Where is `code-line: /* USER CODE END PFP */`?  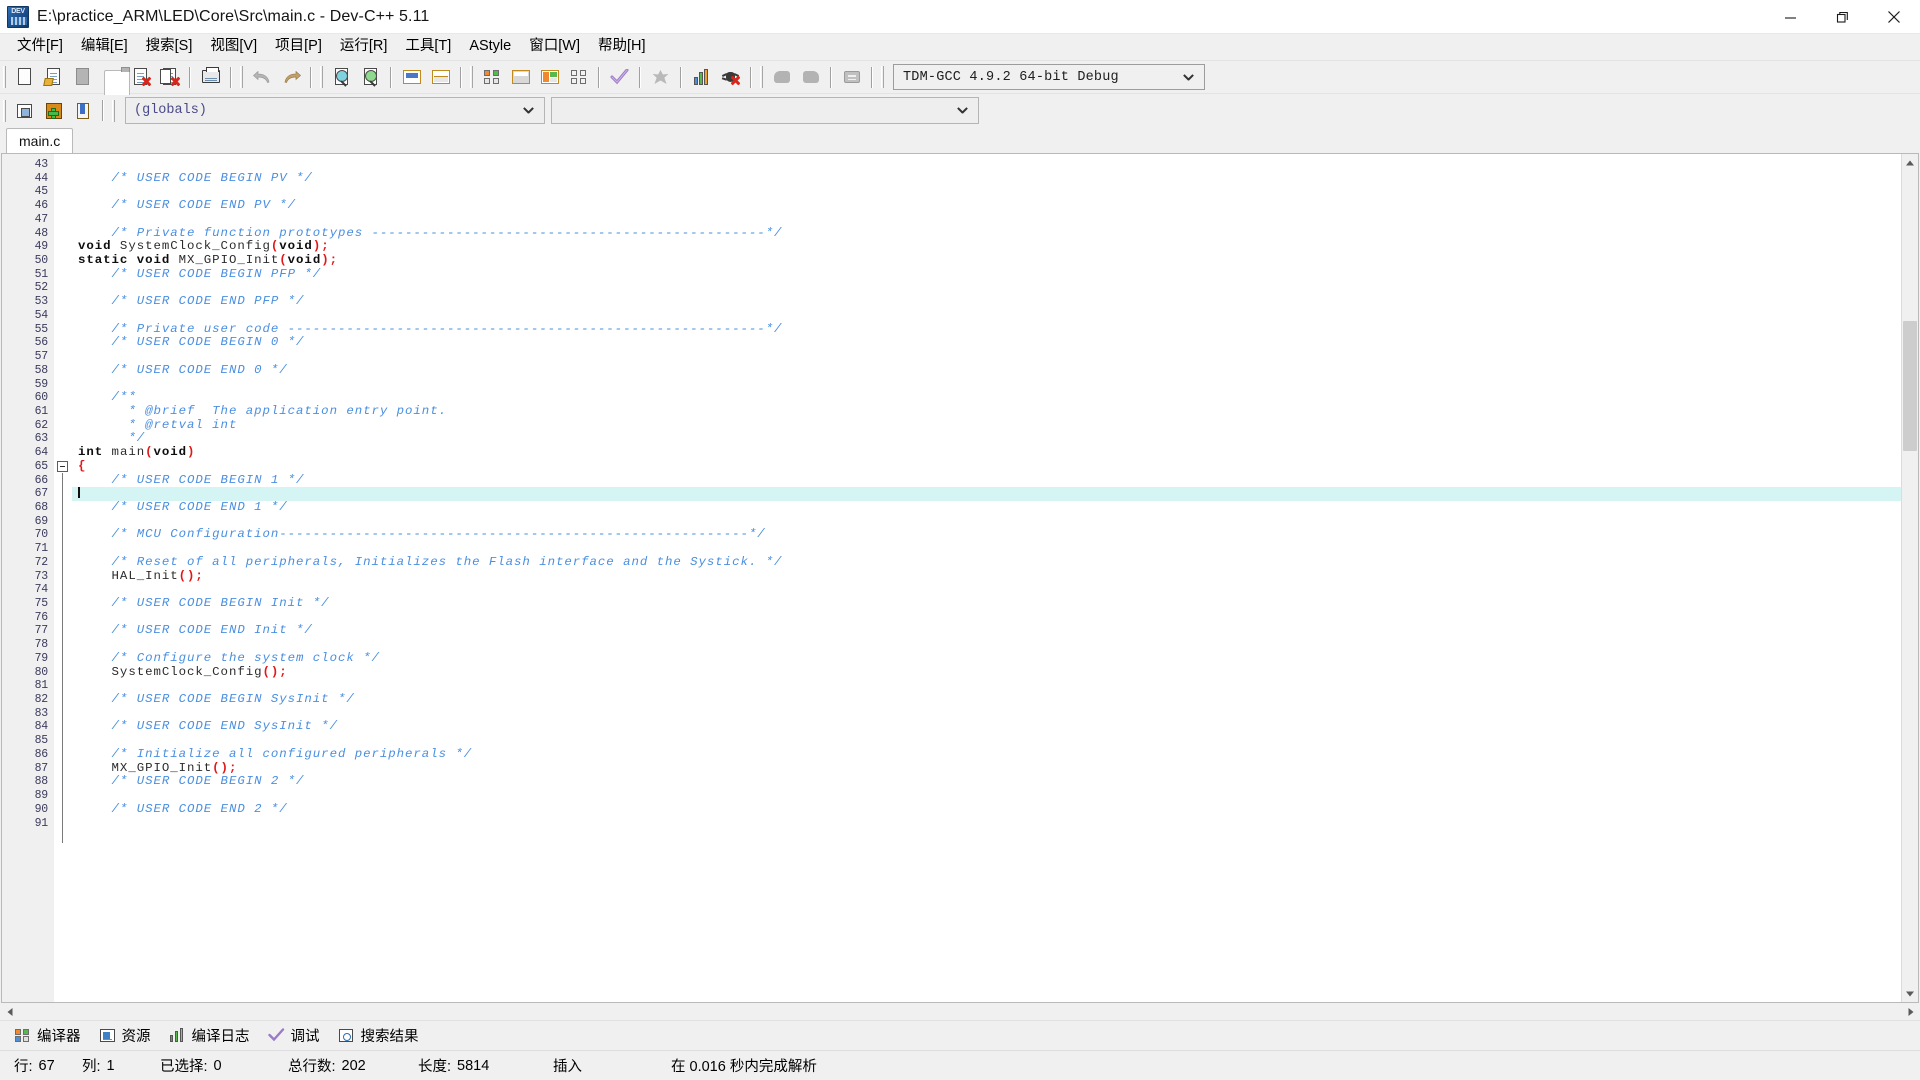
code-line: /* USER CODE END PFP */ is located at coordinates (986, 301).